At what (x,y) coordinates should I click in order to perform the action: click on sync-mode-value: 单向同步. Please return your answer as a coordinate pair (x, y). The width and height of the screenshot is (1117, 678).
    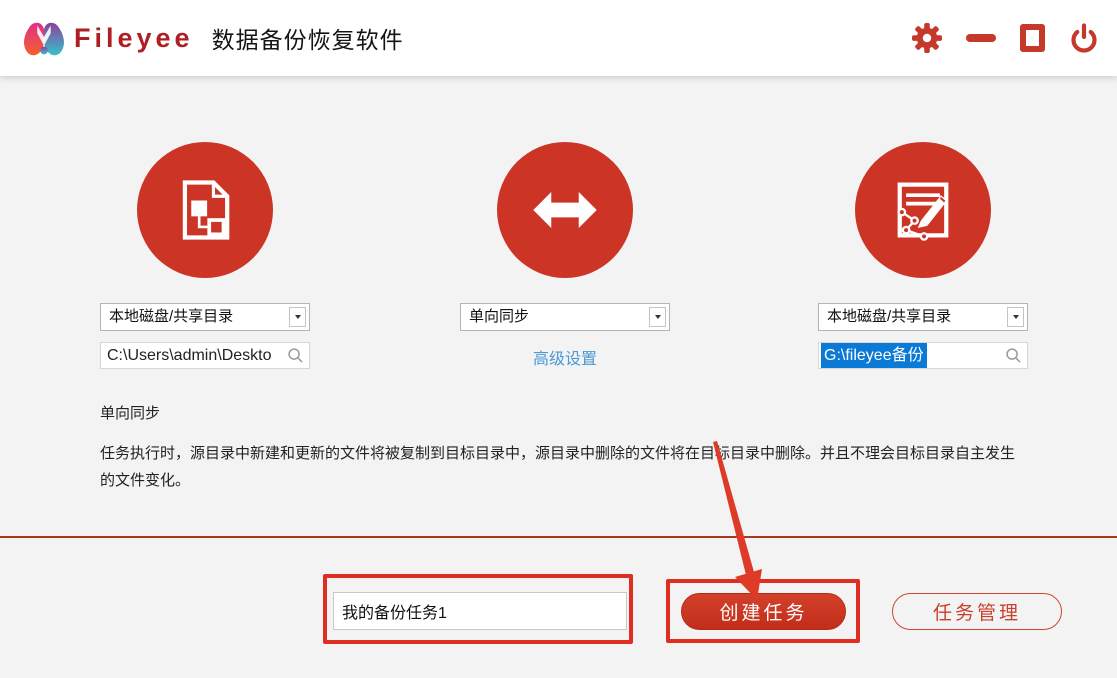
    Looking at the image, I should click on (499, 316).